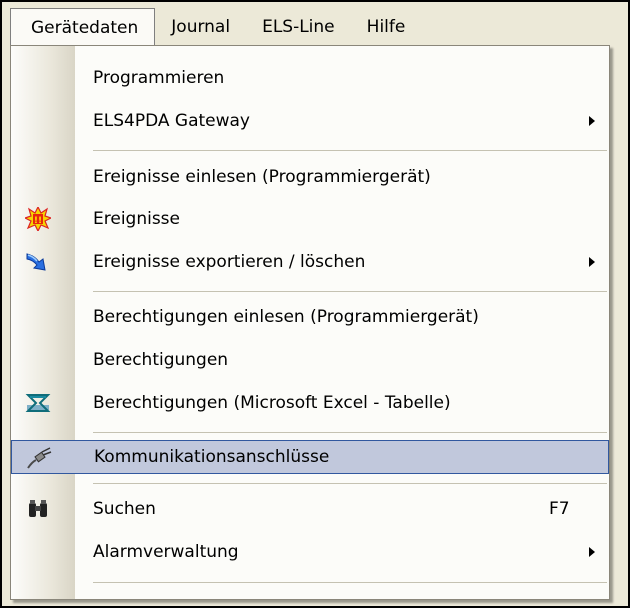 This screenshot has height=608, width=630. What do you see at coordinates (39, 458) in the screenshot?
I see `connector-icon` at bounding box center [39, 458].